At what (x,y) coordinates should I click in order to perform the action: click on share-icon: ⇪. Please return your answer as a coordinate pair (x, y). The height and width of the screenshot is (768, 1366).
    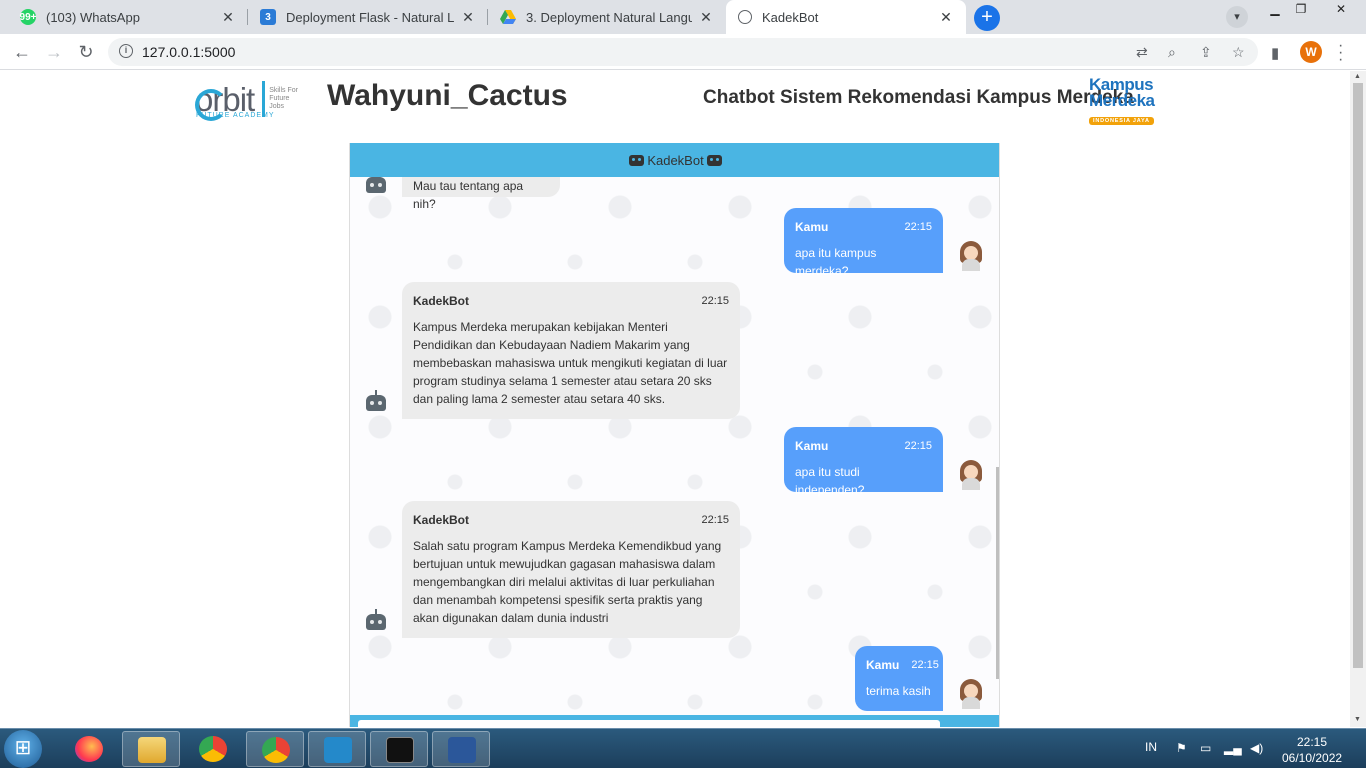
    Looking at the image, I should click on (1206, 52).